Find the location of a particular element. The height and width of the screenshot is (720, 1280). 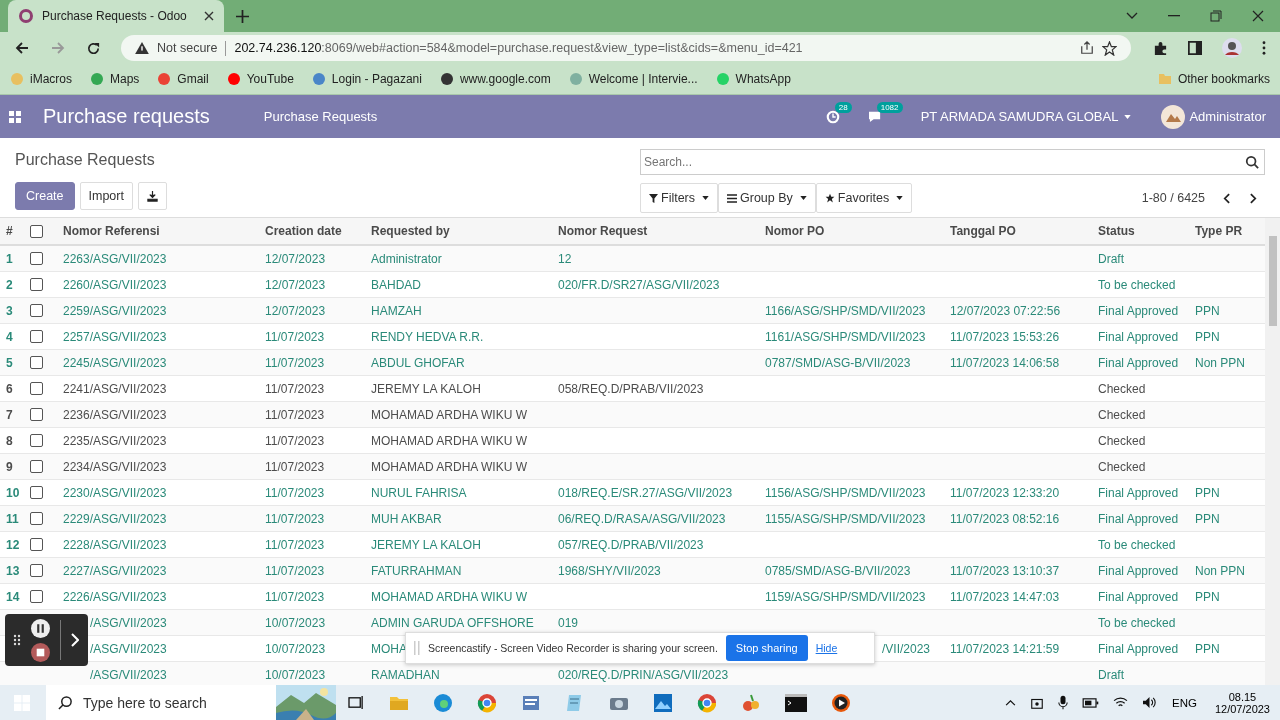

hide-link: Hide is located at coordinates (826, 648).